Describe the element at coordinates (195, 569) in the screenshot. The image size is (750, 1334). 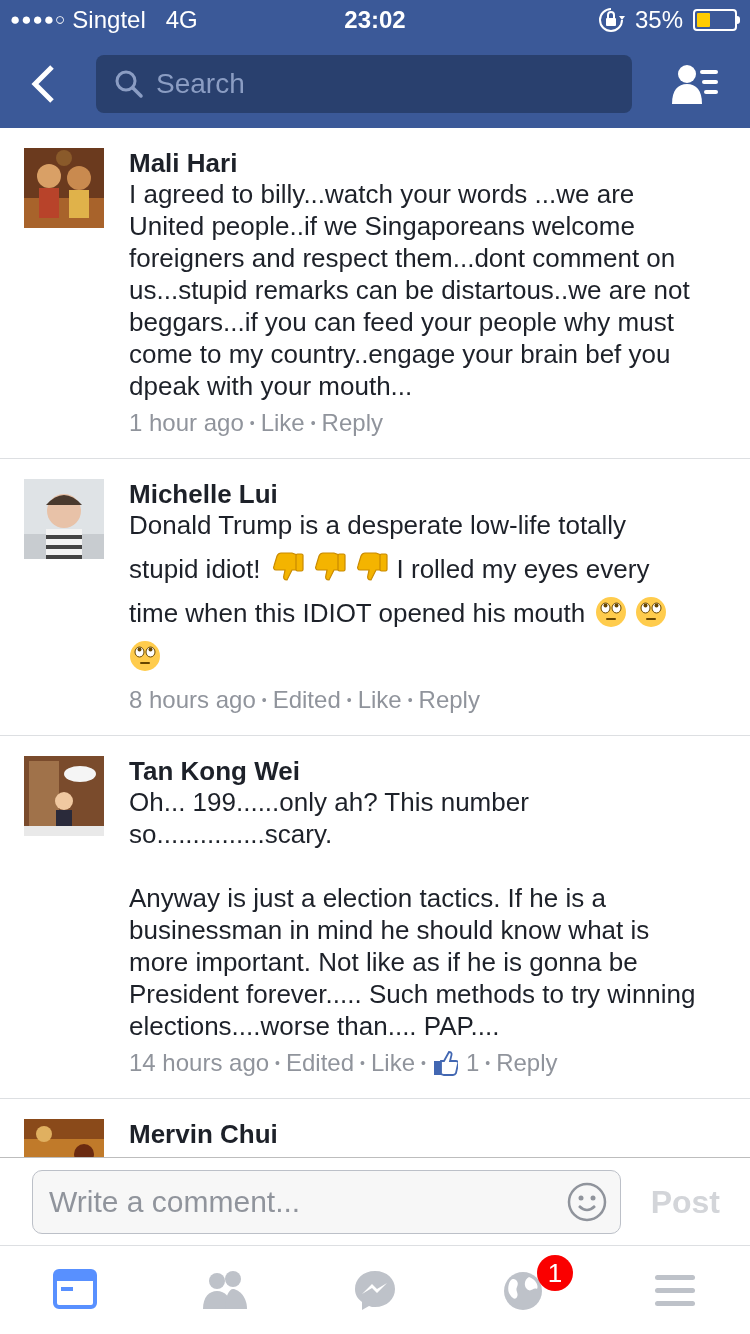
I see `comment-text: stupid idiot!` at that location.